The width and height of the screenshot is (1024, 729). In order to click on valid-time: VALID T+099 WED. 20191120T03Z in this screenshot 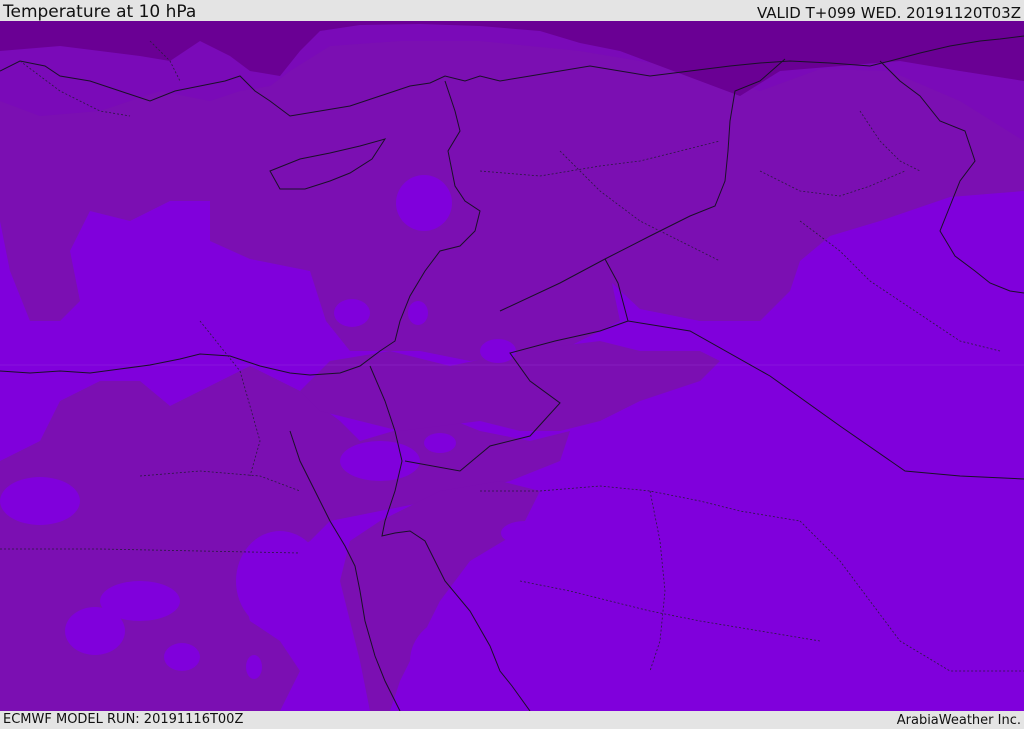, I will do `click(888, 13)`.